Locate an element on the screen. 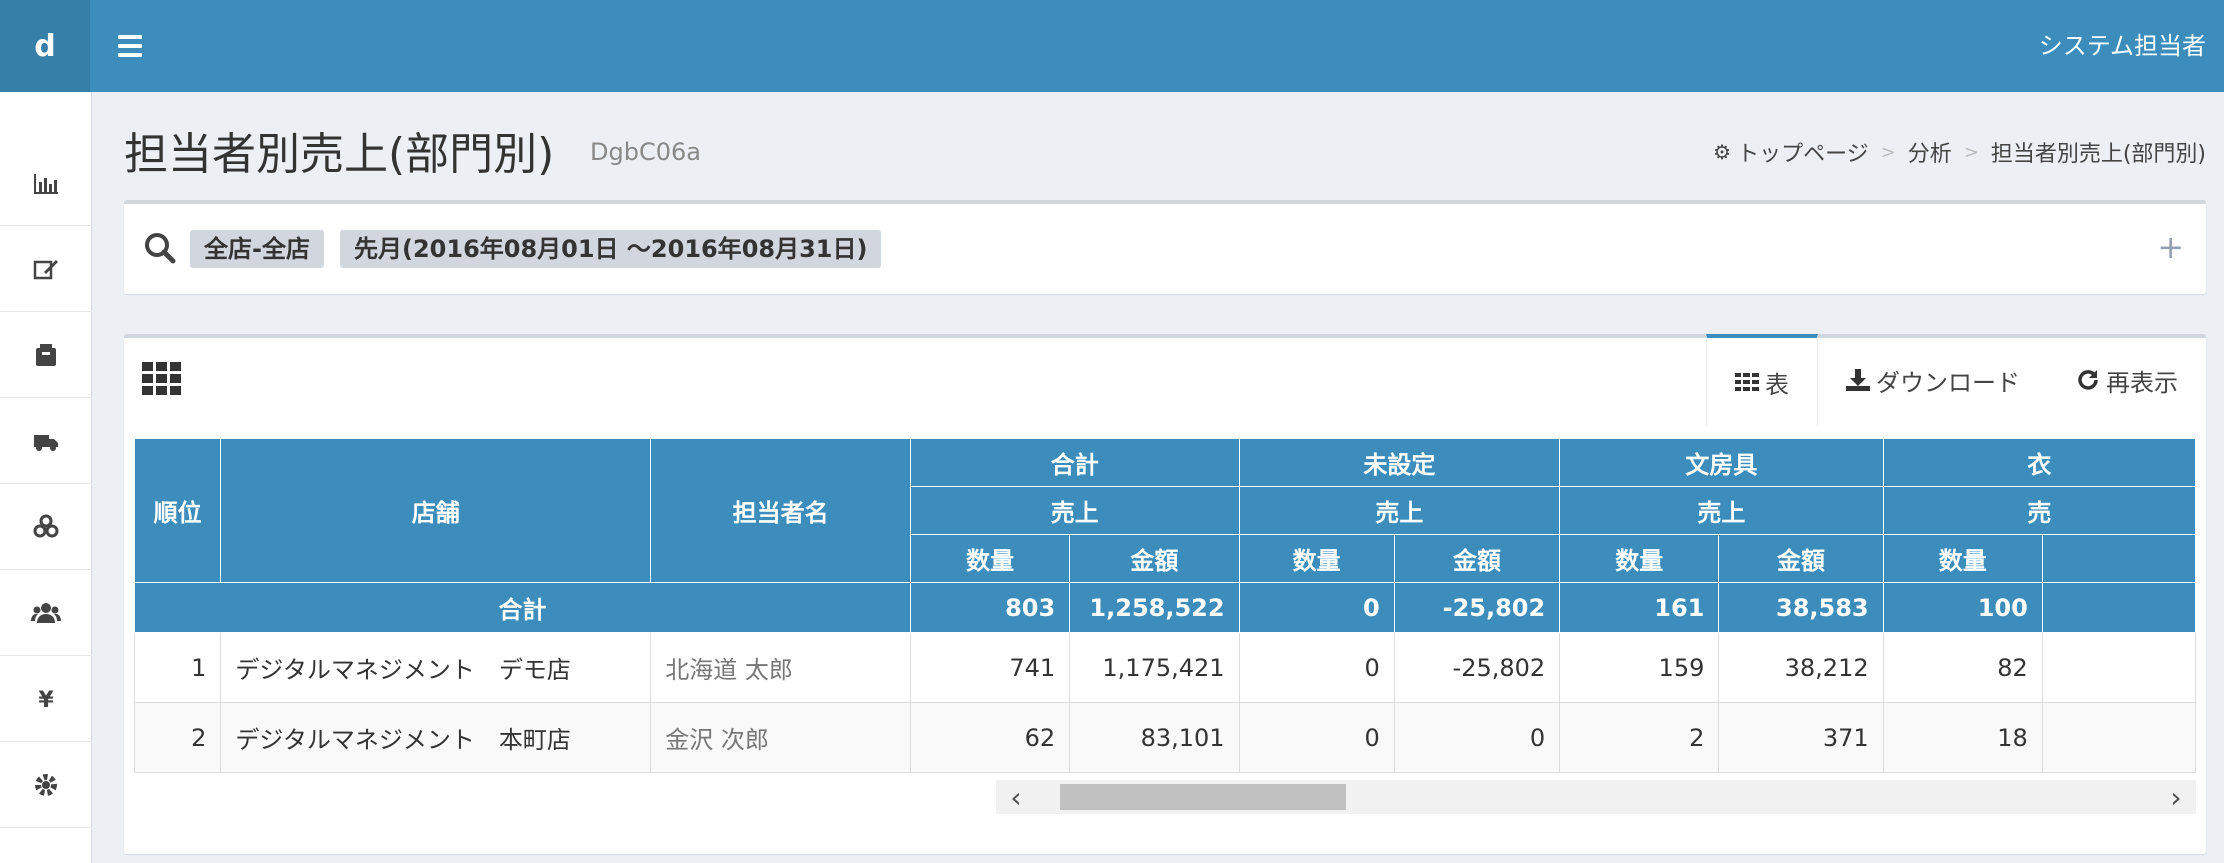 This screenshot has width=2224, height=863. sidebar-item-customers is located at coordinates (46, 613).